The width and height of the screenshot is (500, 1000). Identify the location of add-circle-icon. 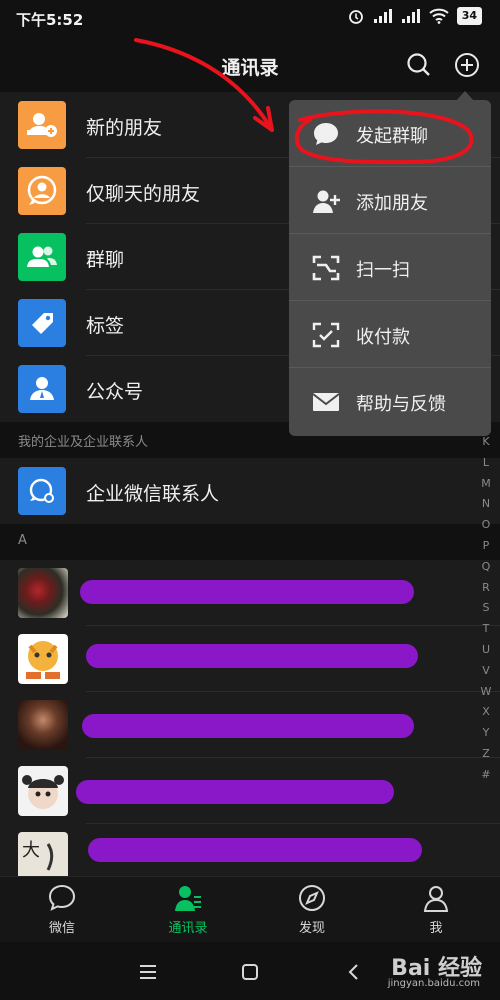
(467, 65).